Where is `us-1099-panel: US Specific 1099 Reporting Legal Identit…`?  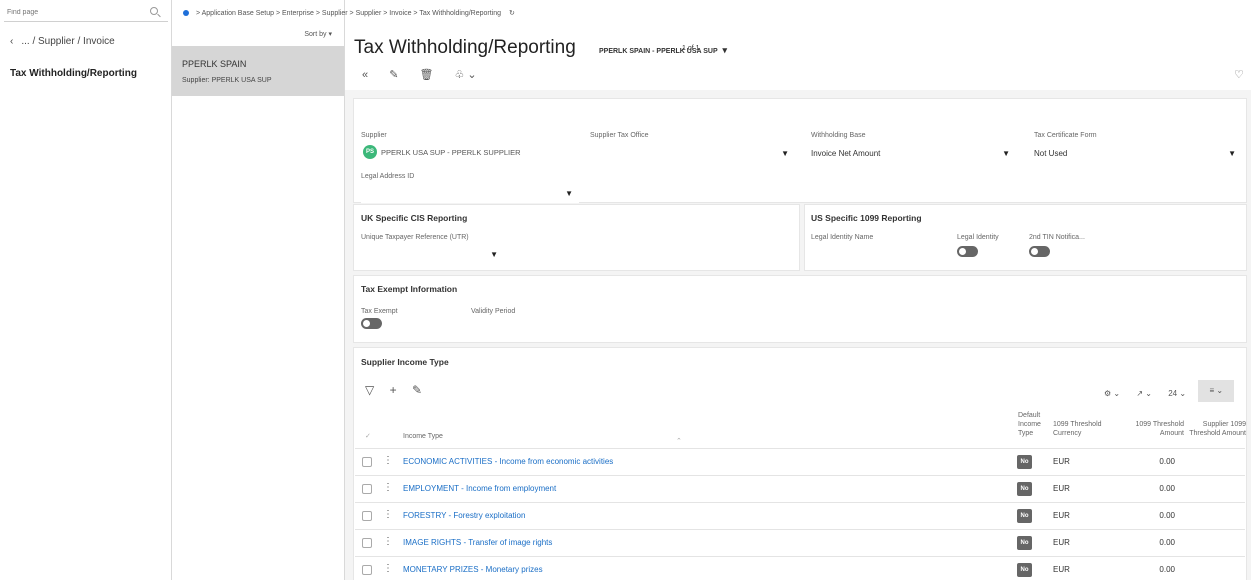 us-1099-panel: US Specific 1099 Reporting Legal Identit… is located at coordinates (1025, 237).